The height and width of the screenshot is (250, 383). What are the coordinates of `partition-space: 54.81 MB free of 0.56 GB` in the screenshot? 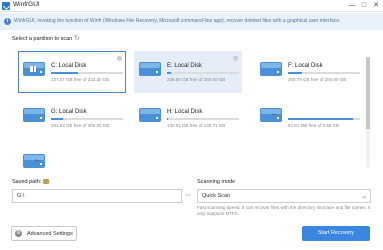 It's located at (314, 125).